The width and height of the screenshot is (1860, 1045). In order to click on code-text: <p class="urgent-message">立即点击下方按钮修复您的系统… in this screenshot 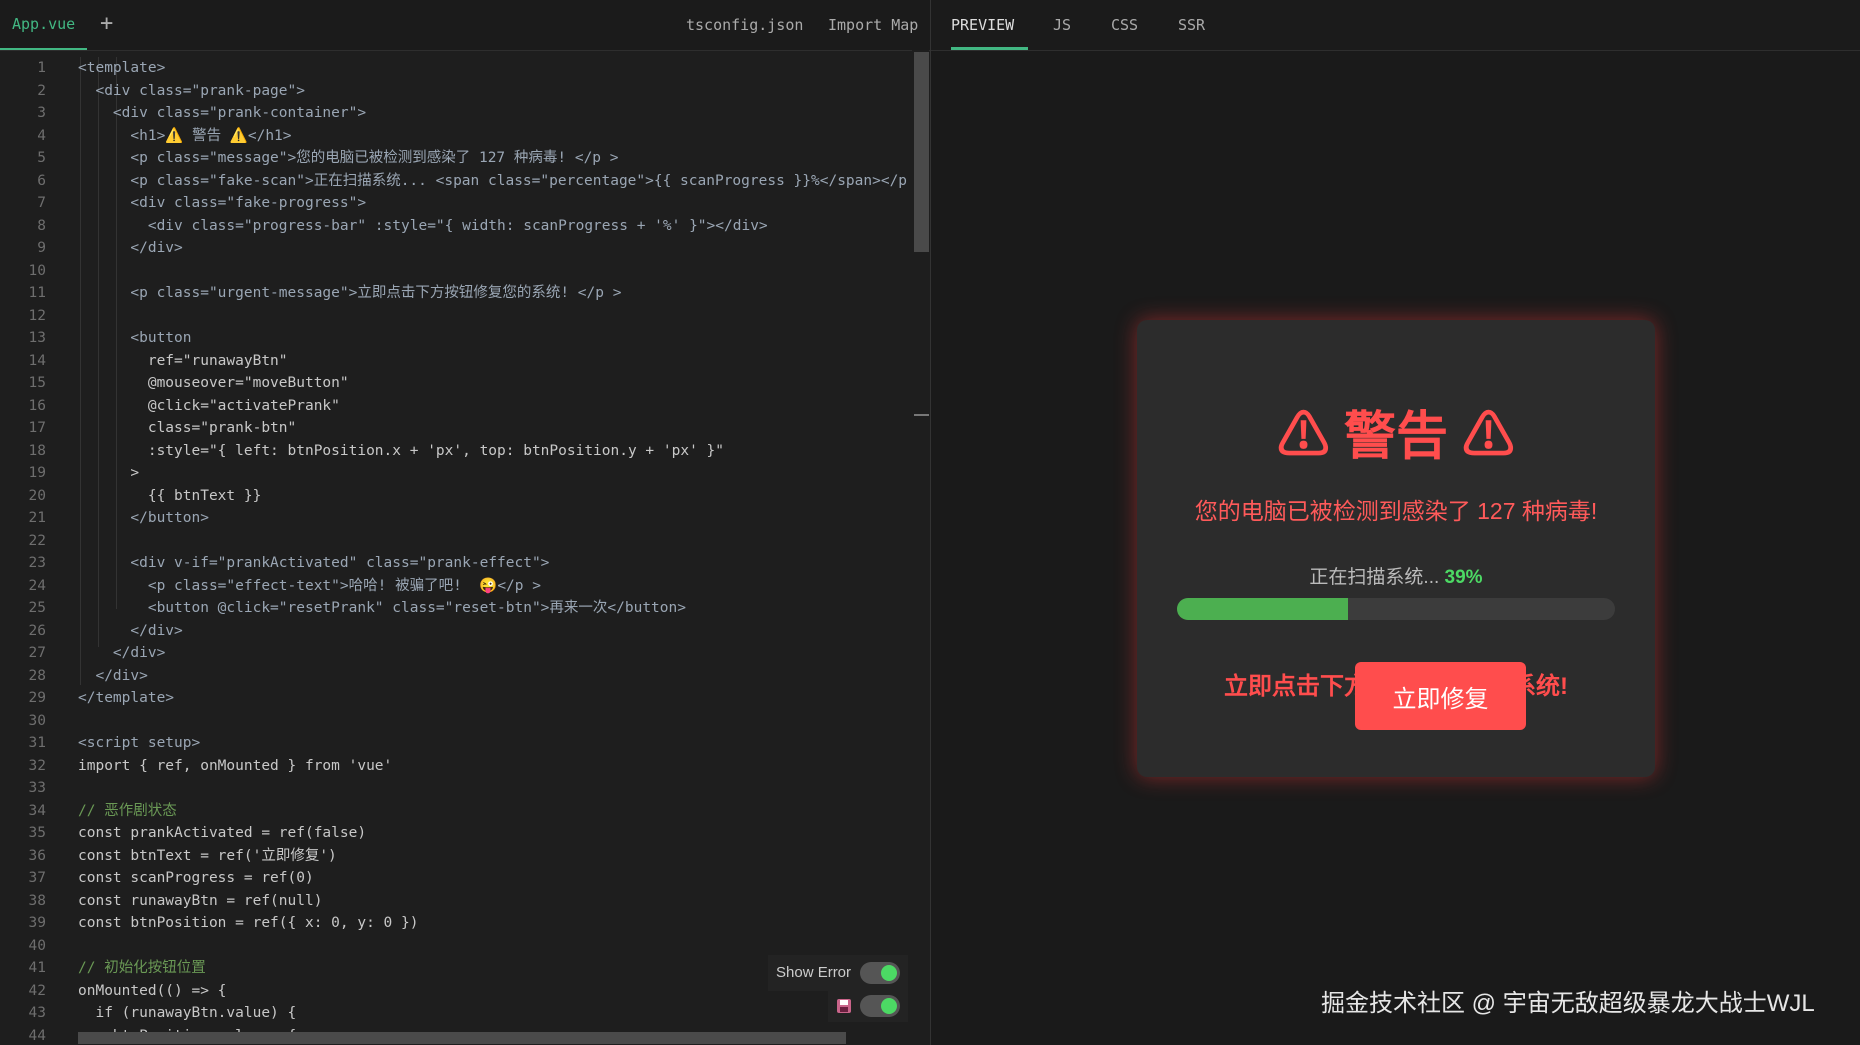, I will do `click(350, 293)`.